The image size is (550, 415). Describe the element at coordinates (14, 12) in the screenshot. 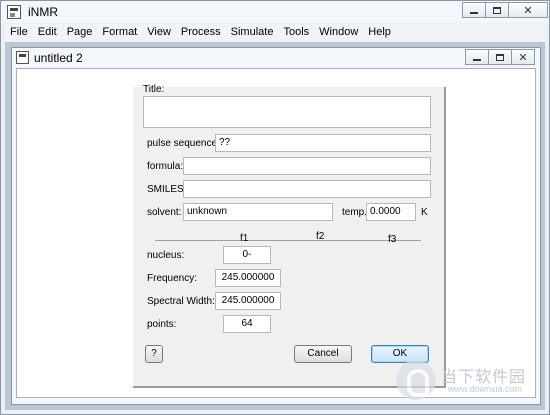

I see `app-icon` at that location.